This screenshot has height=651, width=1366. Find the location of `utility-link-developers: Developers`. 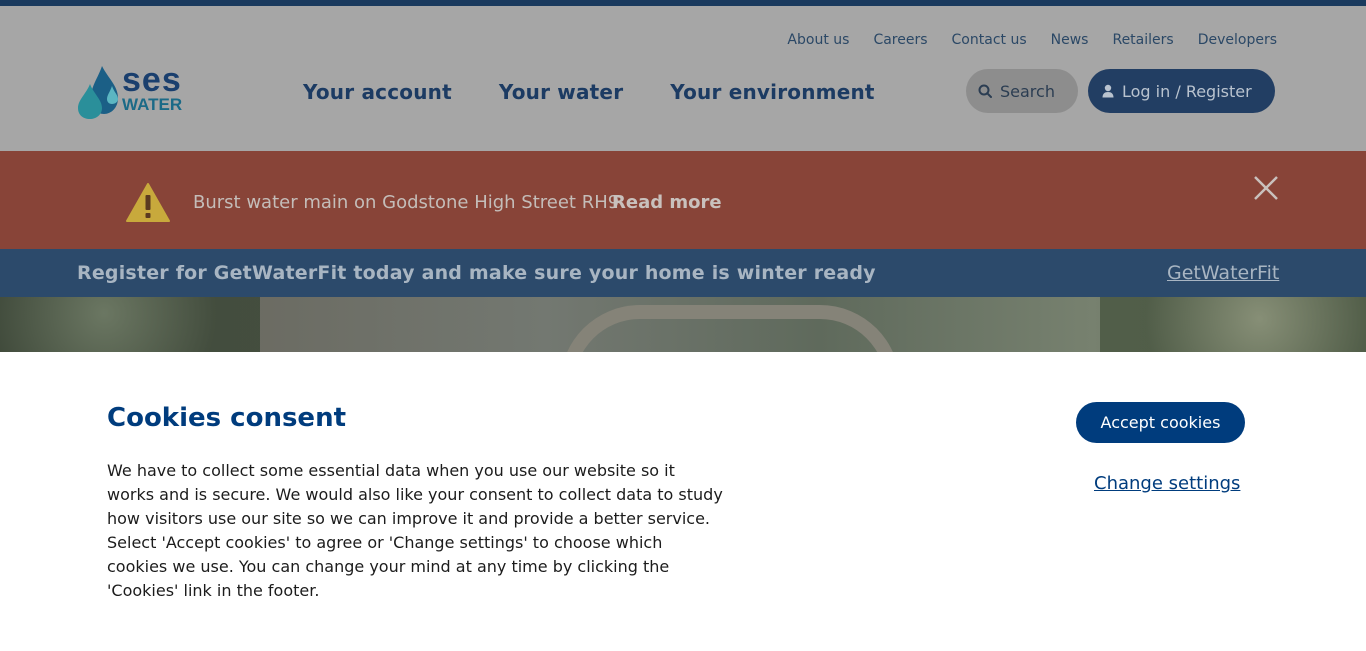

utility-link-developers: Developers is located at coordinates (1237, 40).